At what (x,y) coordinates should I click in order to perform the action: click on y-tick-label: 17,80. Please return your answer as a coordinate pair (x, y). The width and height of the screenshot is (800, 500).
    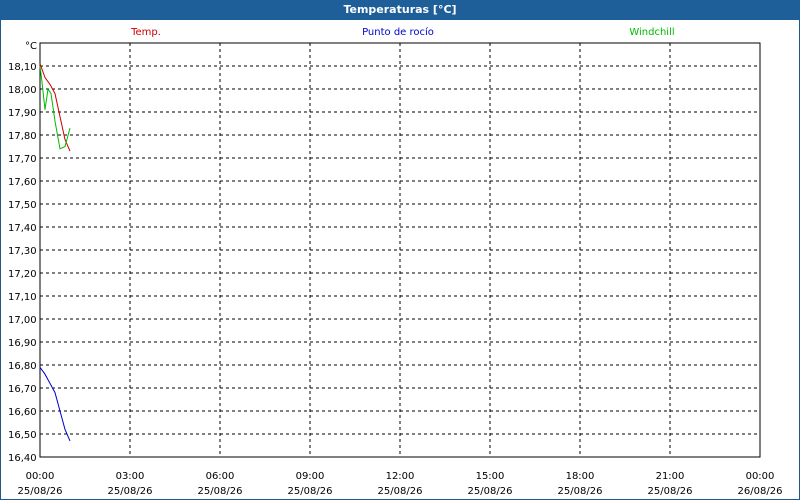
    Looking at the image, I should click on (22, 136).